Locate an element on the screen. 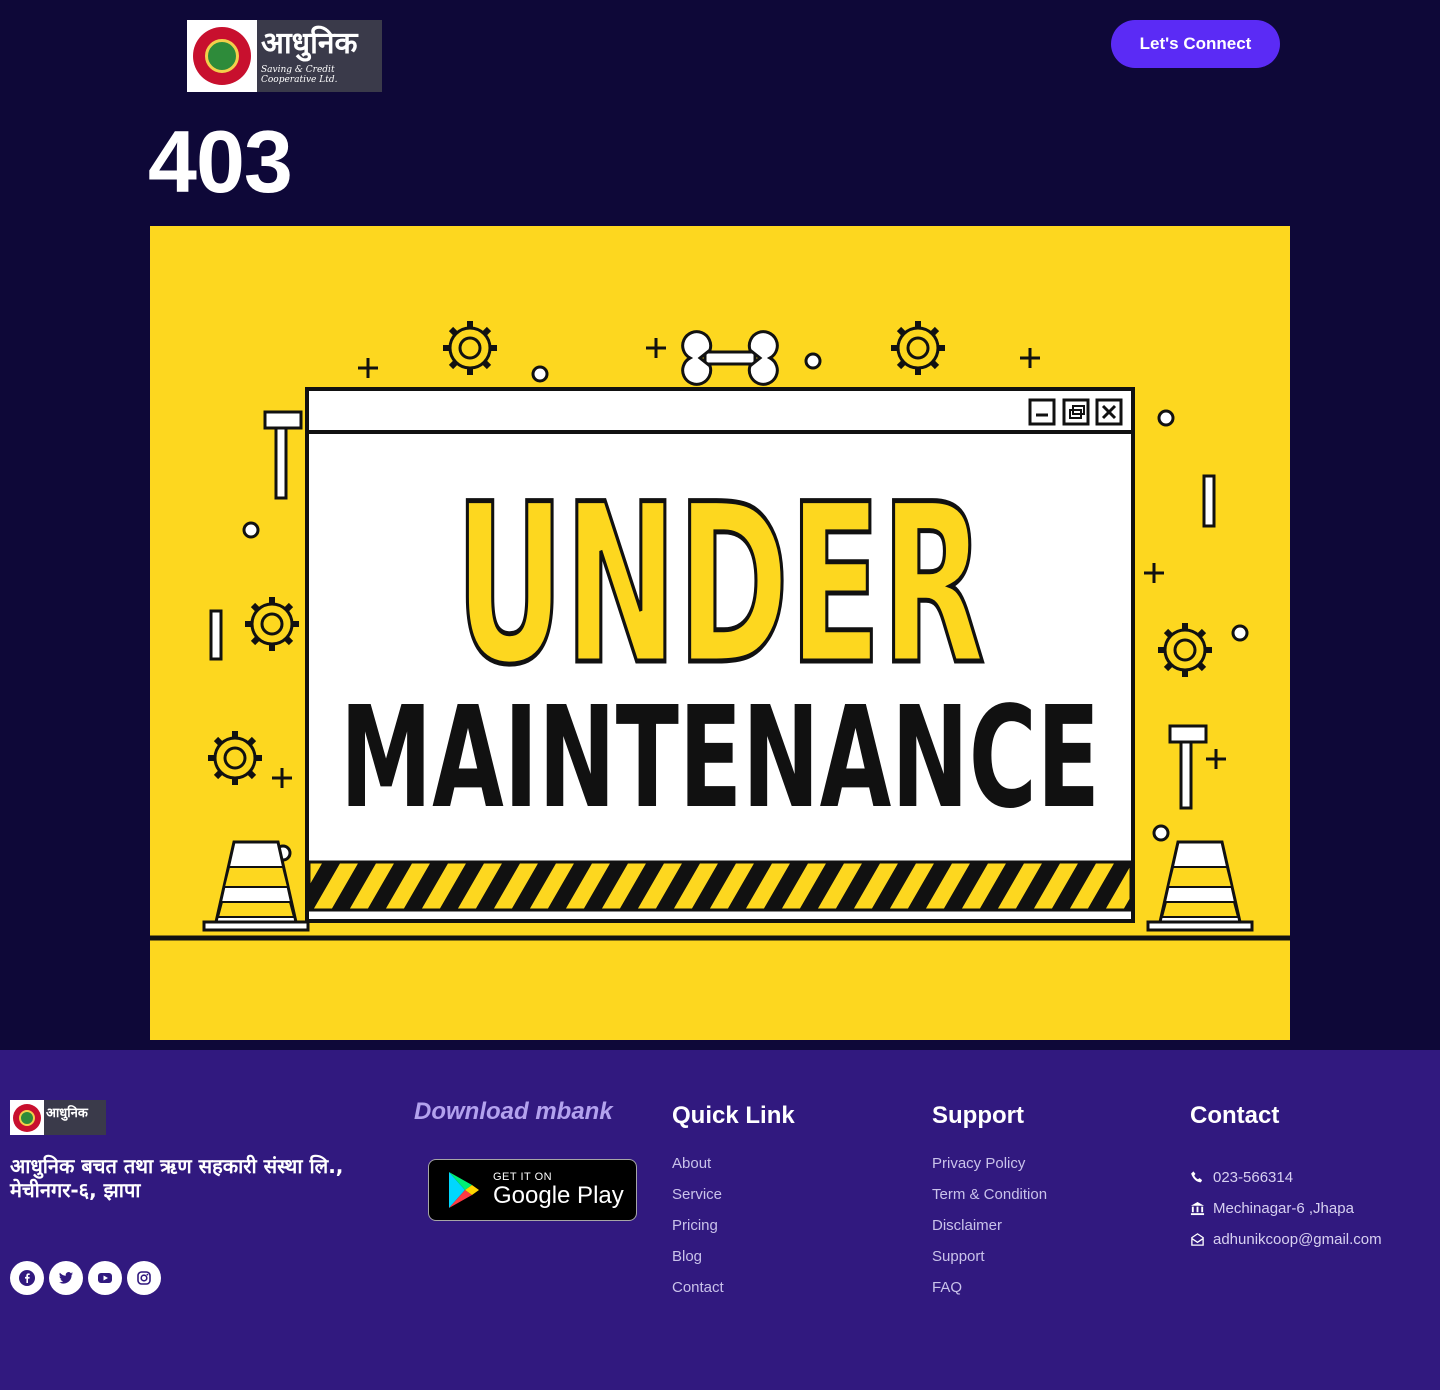  site-logo: आधुनिक Saving & Credit Cooperative Ltd. is located at coordinates (284, 56).